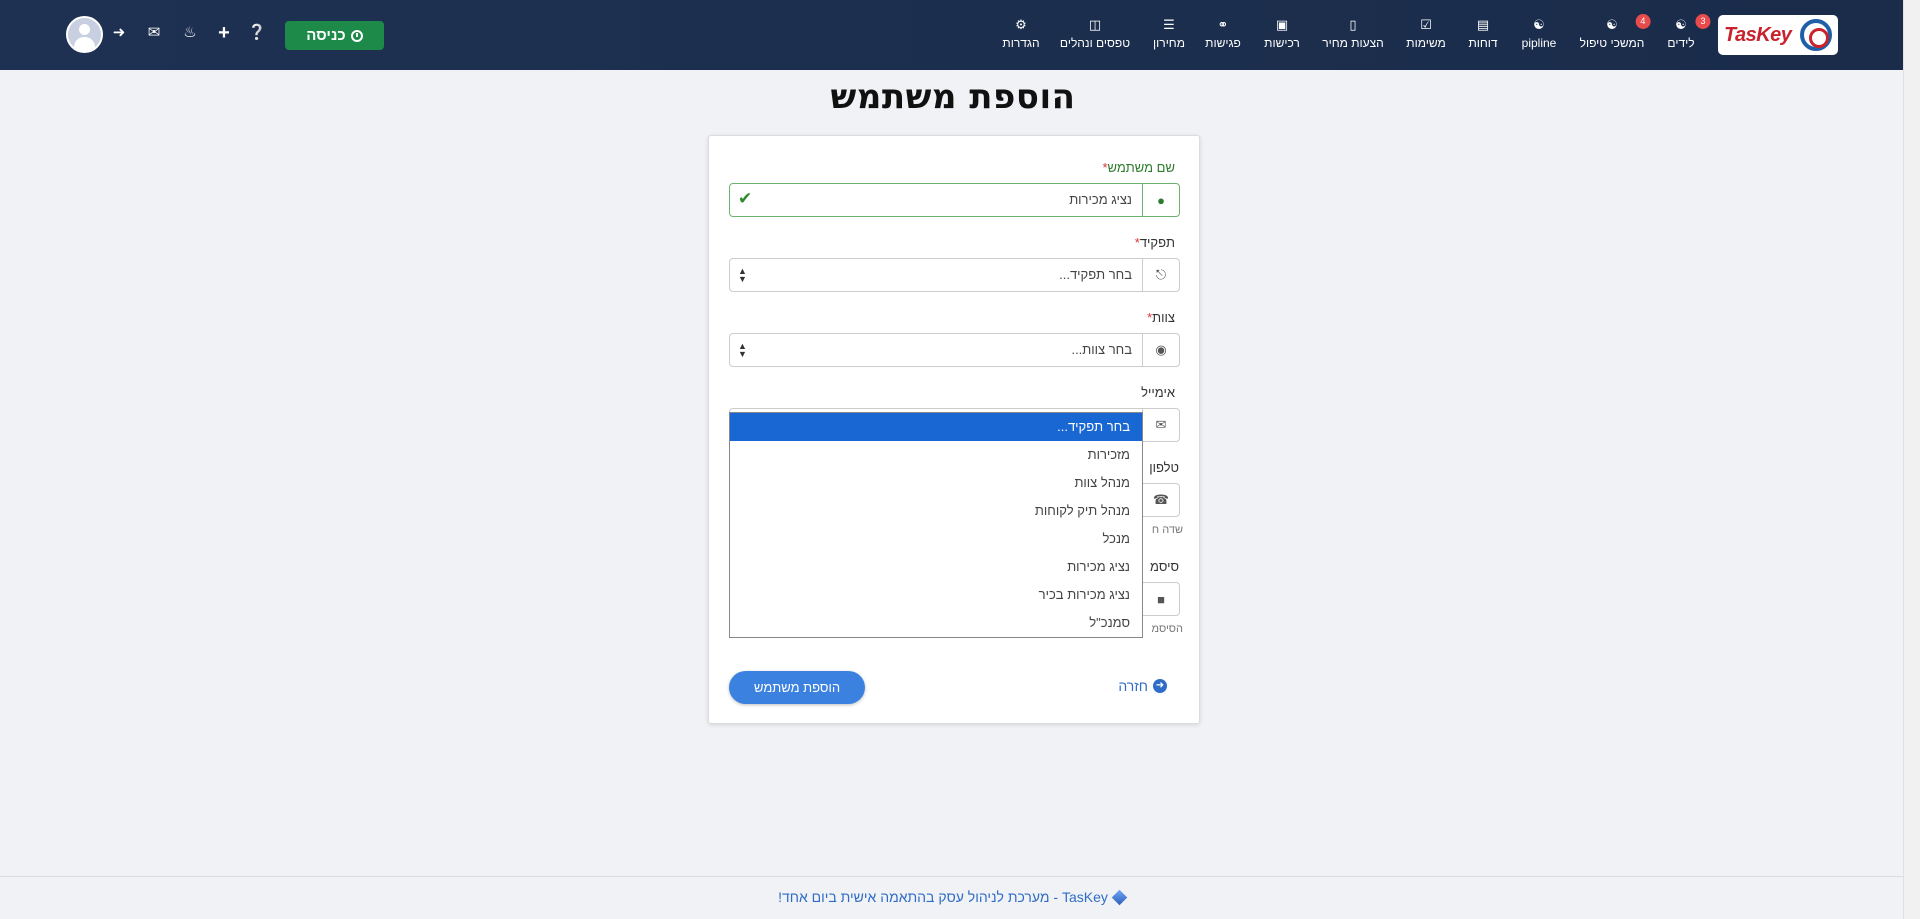  I want to click on nav-label: מחירון, so click(1169, 43).